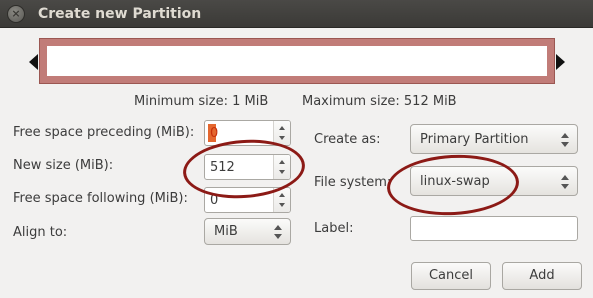 The height and width of the screenshot is (298, 593). Describe the element at coordinates (542, 276) in the screenshot. I see `add-button: Add` at that location.